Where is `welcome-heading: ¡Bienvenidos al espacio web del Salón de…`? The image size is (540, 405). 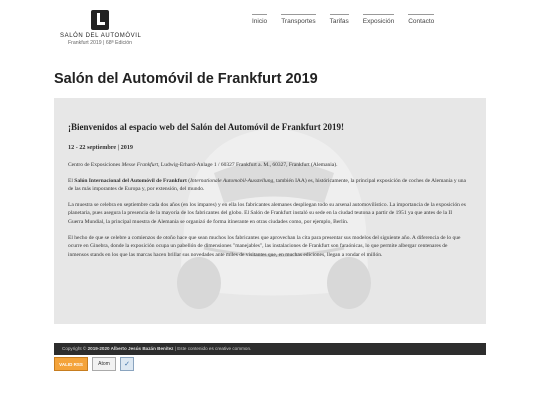
welcome-heading: ¡Bienvenidos al espacio web del Salón de… is located at coordinates (206, 127).